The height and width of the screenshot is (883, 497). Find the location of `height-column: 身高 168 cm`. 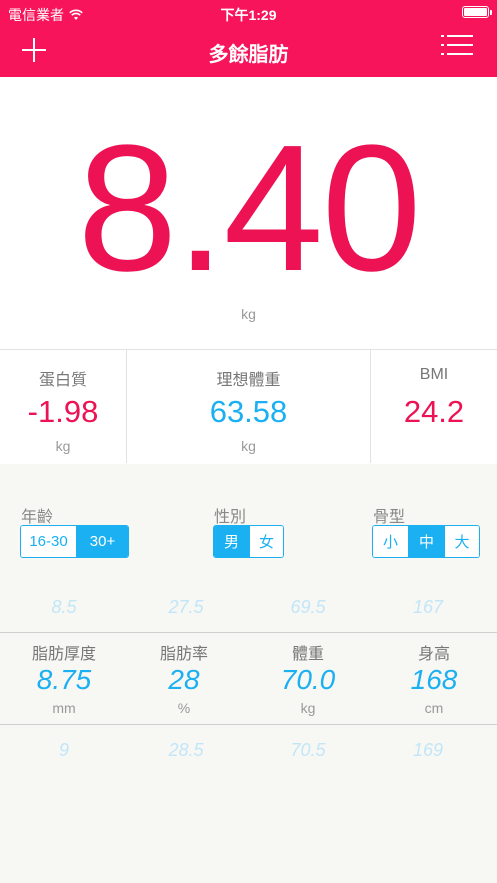

height-column: 身高 168 cm is located at coordinates (434, 678).